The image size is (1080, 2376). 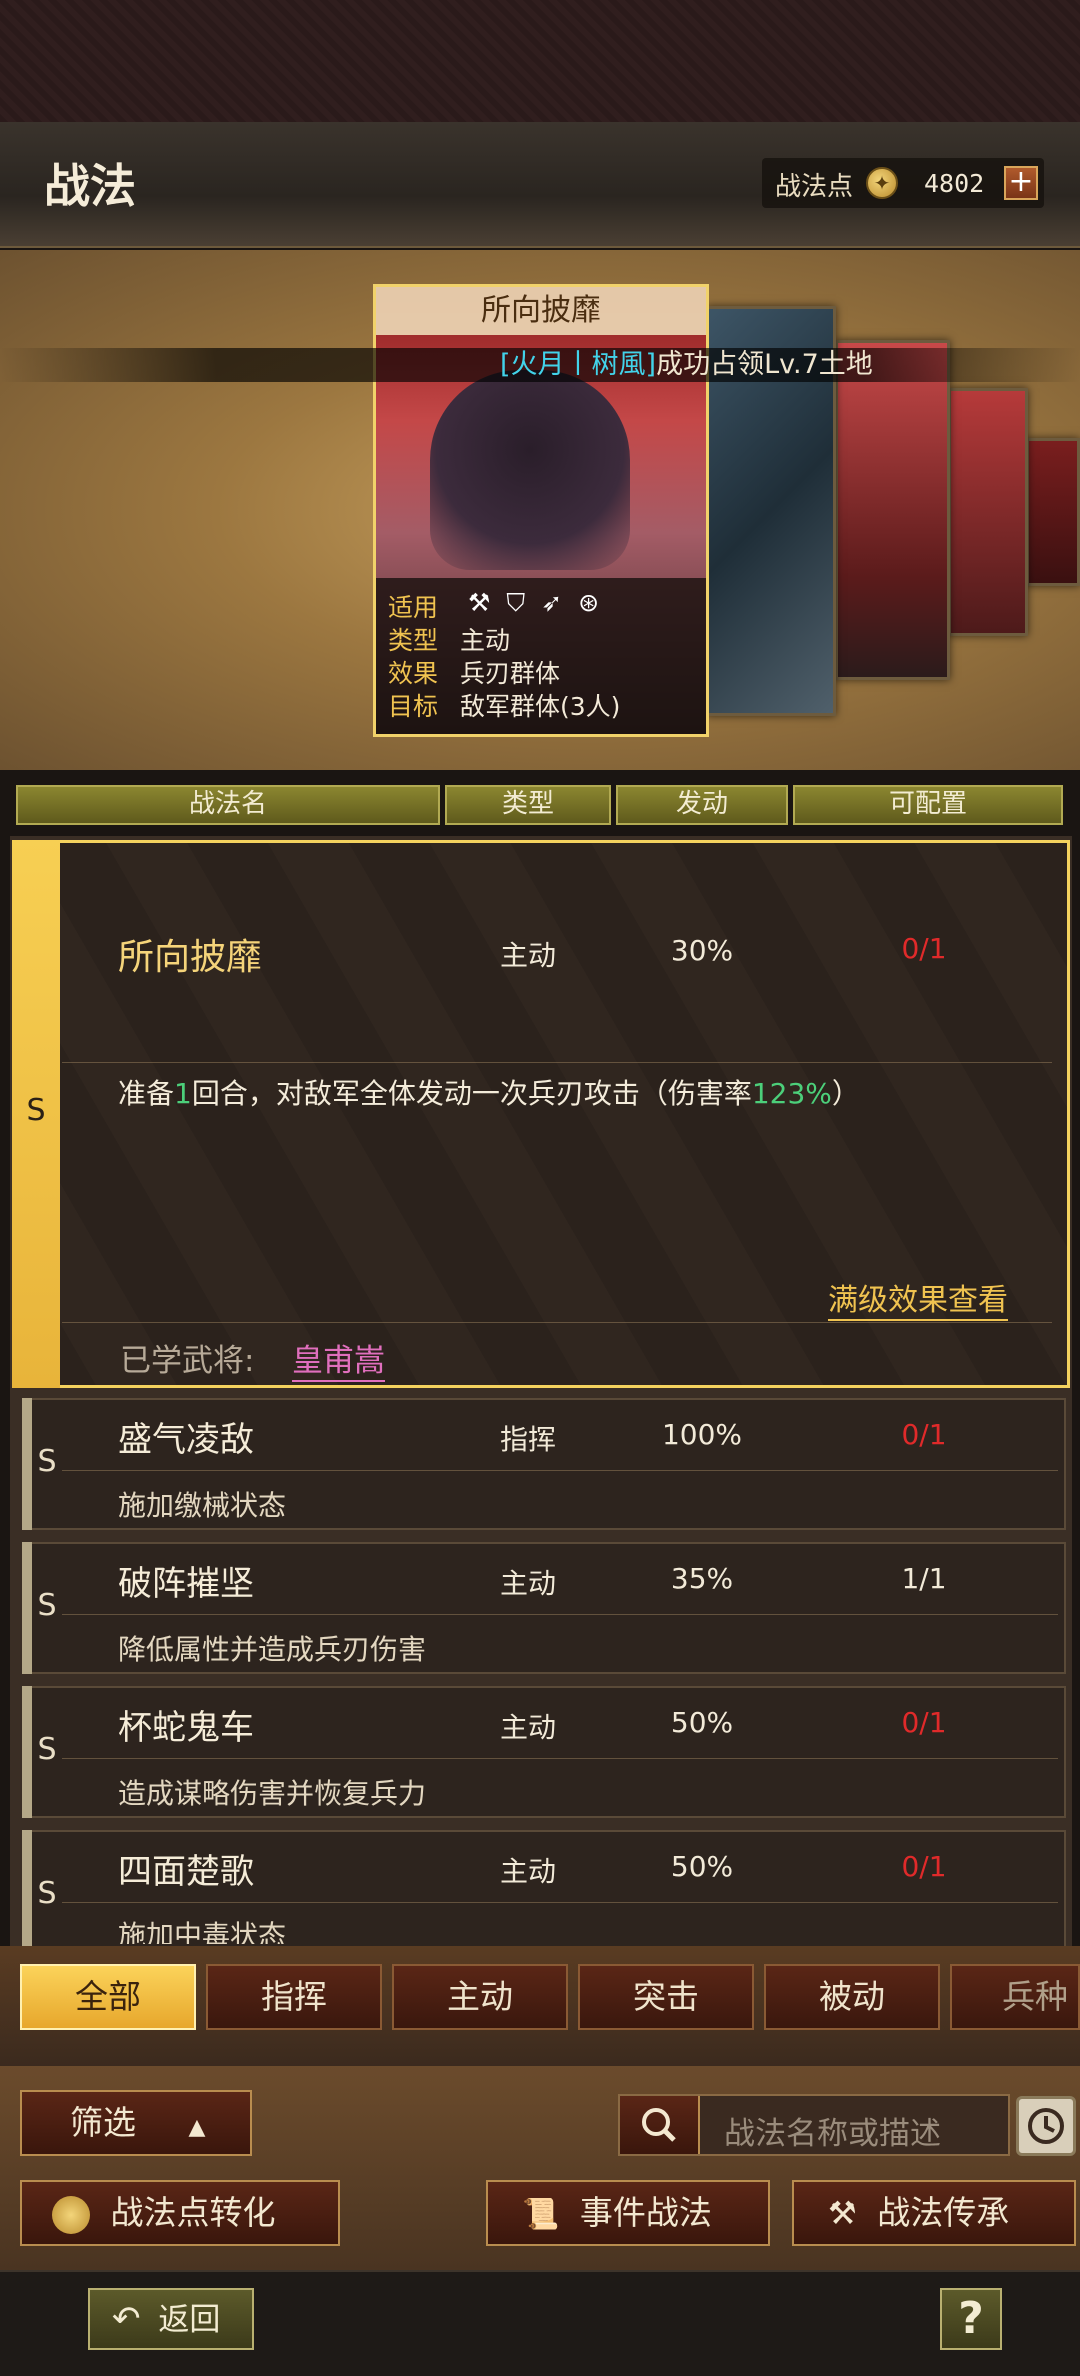 What do you see at coordinates (934, 2213) in the screenshot?
I see `skill-inherit-button: ⚒ 战法传承` at bounding box center [934, 2213].